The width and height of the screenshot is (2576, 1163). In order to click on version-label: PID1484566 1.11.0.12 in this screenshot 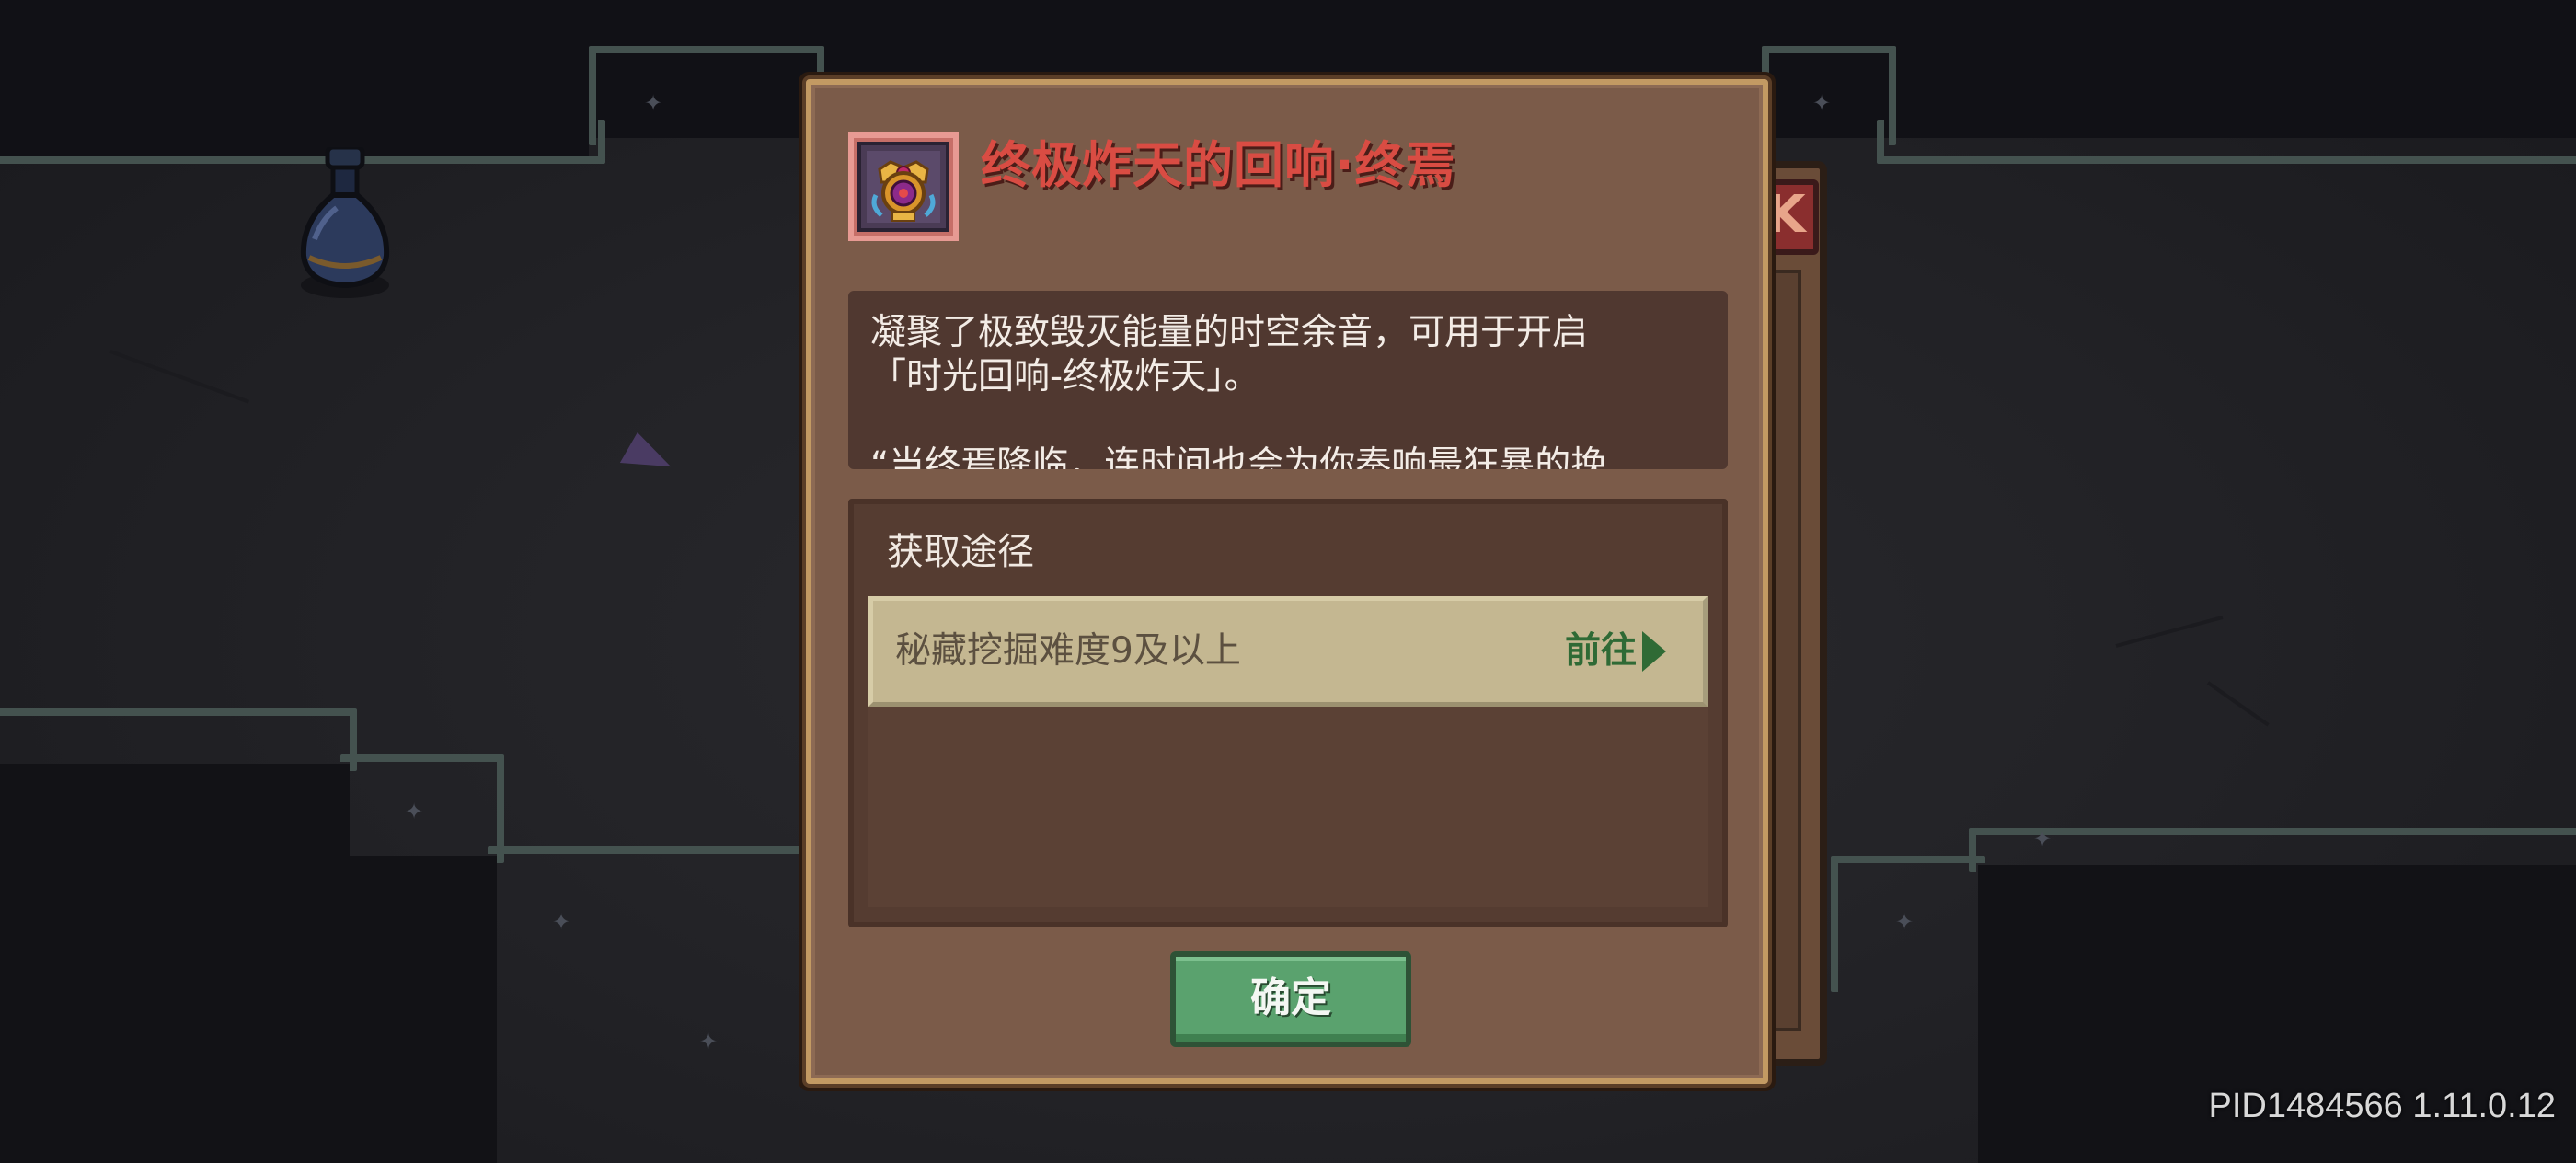, I will do `click(2382, 1106)`.